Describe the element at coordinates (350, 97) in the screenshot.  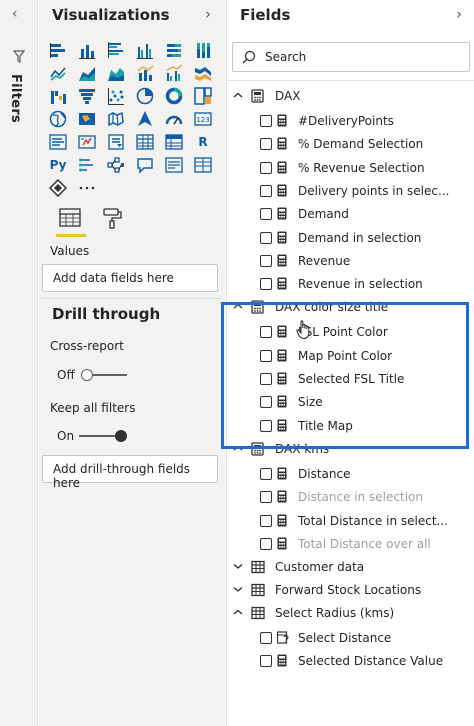
I see `table-header: DAX` at that location.